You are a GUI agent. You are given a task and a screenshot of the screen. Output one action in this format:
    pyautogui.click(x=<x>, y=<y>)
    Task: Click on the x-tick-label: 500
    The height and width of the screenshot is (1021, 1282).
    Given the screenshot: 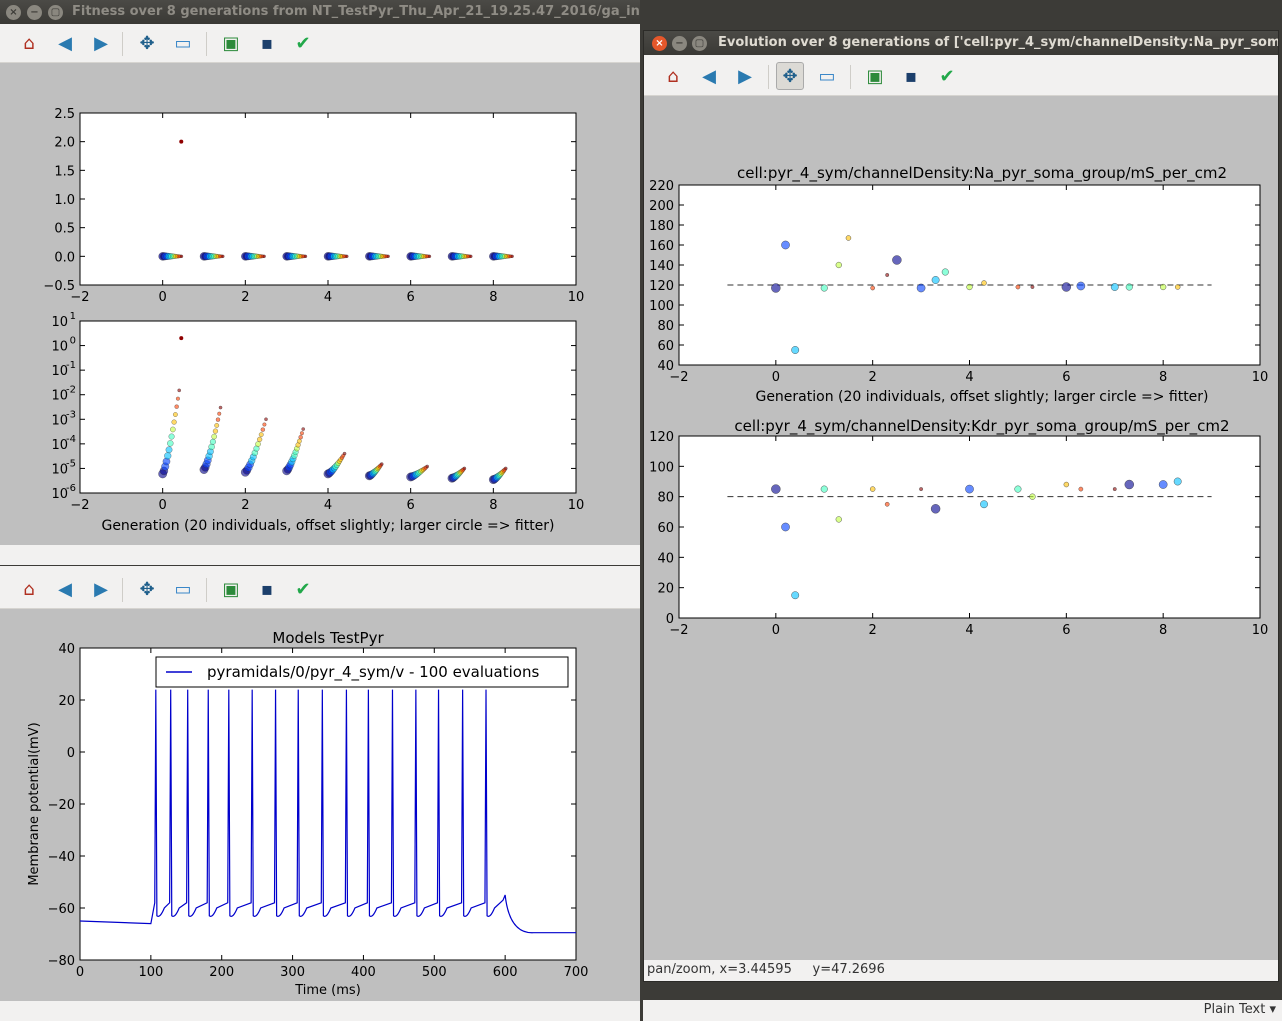 What is the action you would take?
    pyautogui.click(x=434, y=972)
    